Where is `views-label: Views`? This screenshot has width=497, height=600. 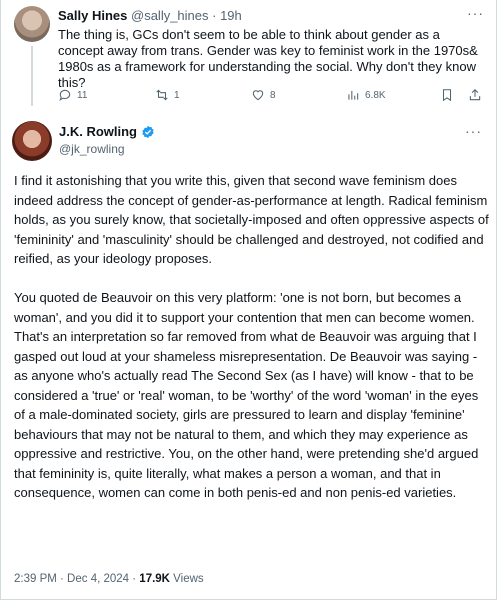
views-label: Views is located at coordinates (186, 579).